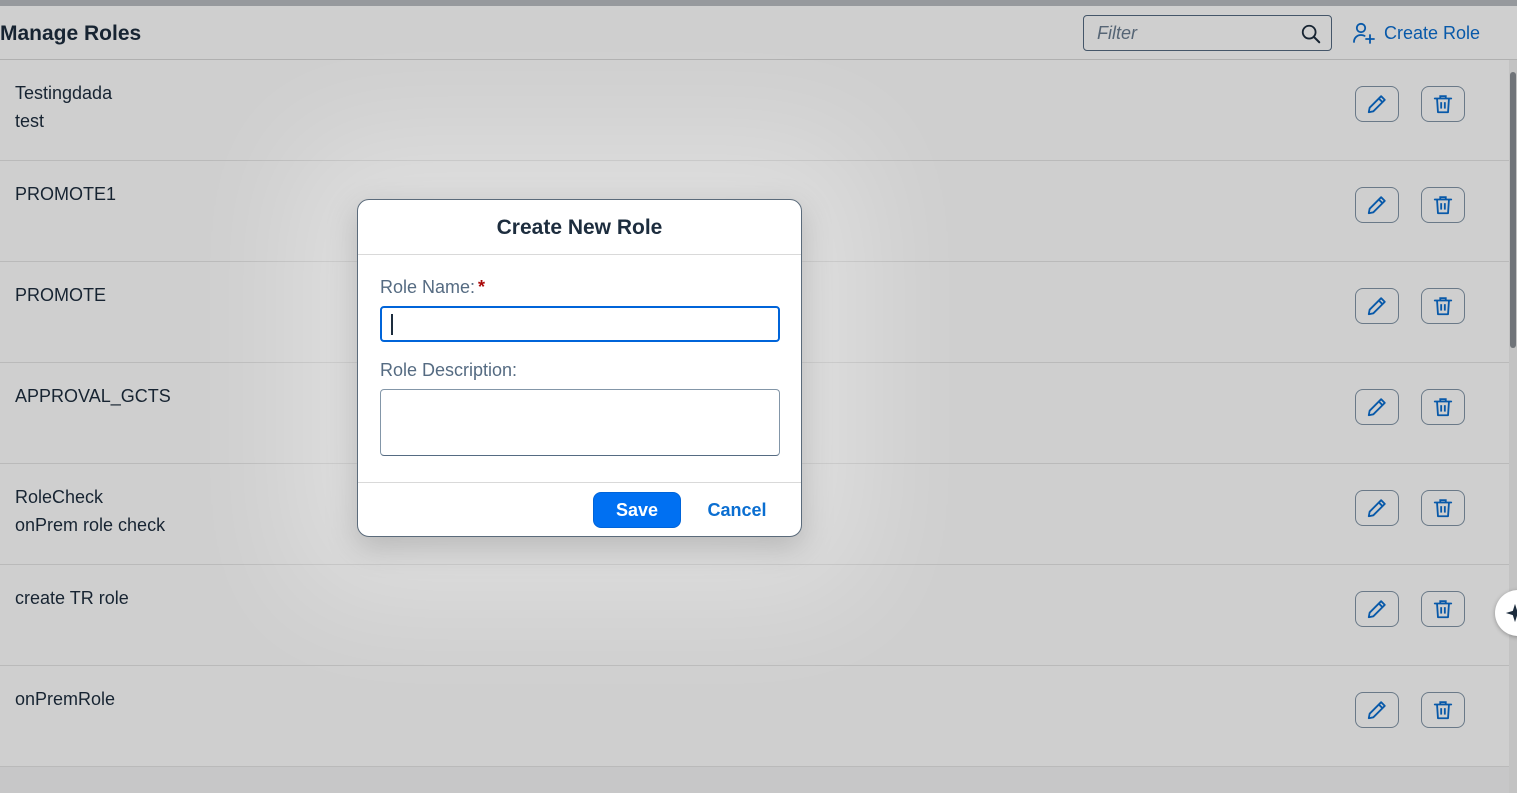 This screenshot has width=1517, height=793. I want to click on cancel-button: Cancel, so click(737, 510).